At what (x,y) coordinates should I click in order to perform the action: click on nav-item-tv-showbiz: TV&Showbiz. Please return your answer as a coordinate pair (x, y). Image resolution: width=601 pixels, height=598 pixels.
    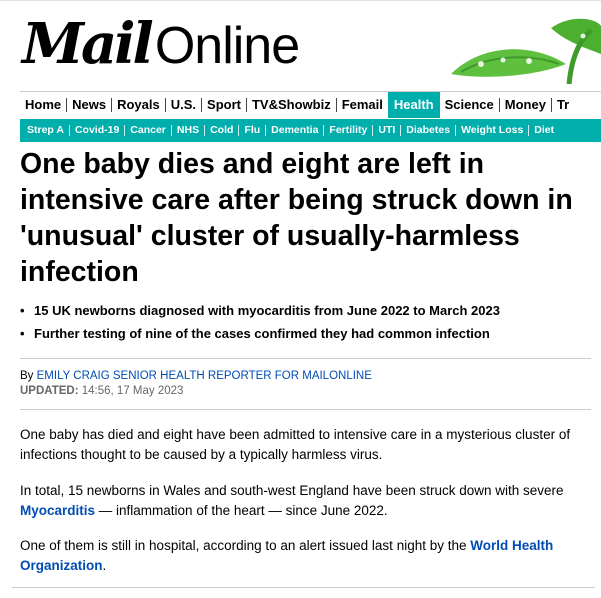
    Looking at the image, I should click on (292, 105).